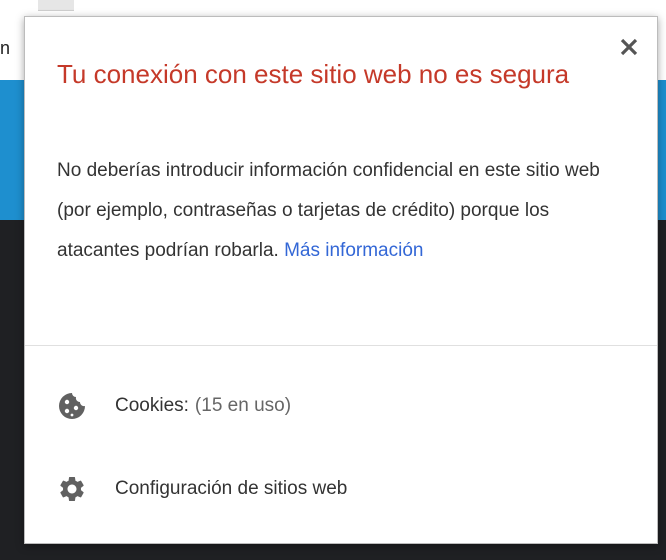 This screenshot has width=666, height=560. I want to click on more-info-link: Más información, so click(353, 250).